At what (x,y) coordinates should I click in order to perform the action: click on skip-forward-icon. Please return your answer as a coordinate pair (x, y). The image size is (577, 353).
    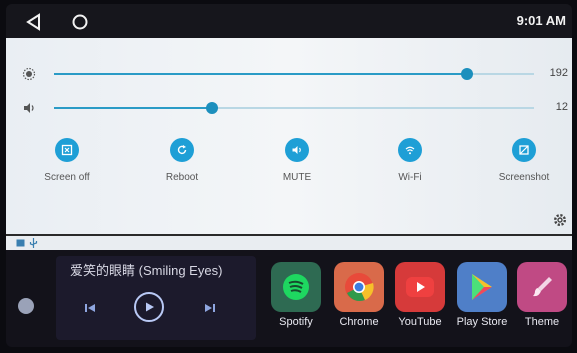
    Looking at the image, I should click on (210, 308).